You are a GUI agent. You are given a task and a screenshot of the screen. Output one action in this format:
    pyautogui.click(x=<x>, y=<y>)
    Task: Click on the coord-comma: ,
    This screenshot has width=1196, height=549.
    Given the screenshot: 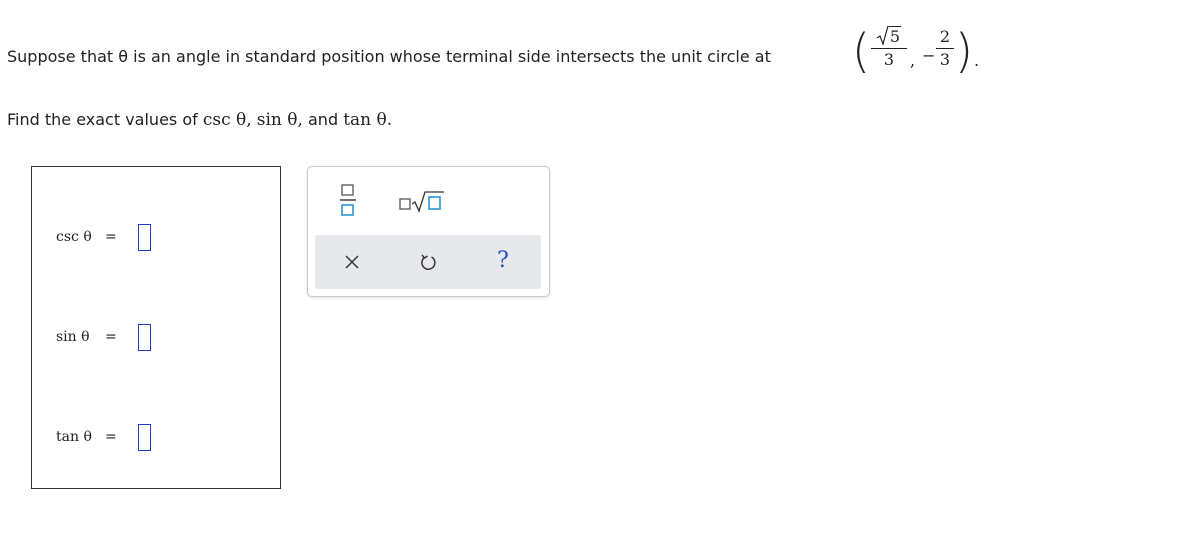 What is the action you would take?
    pyautogui.click(x=913, y=60)
    